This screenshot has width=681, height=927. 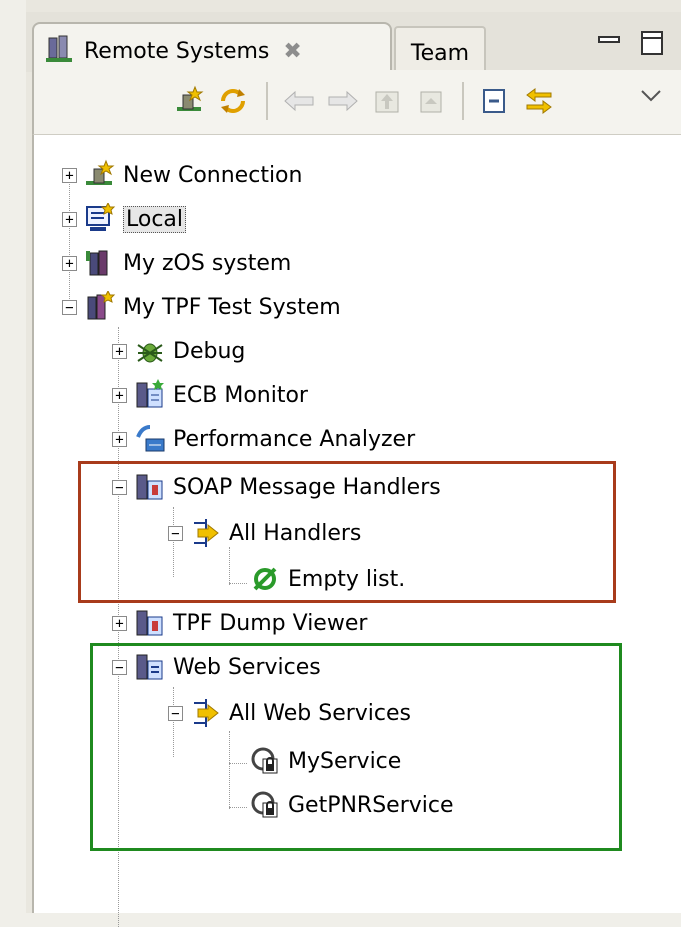 I want to click on tree-item-label: My TPF Test System, so click(x=232, y=307).